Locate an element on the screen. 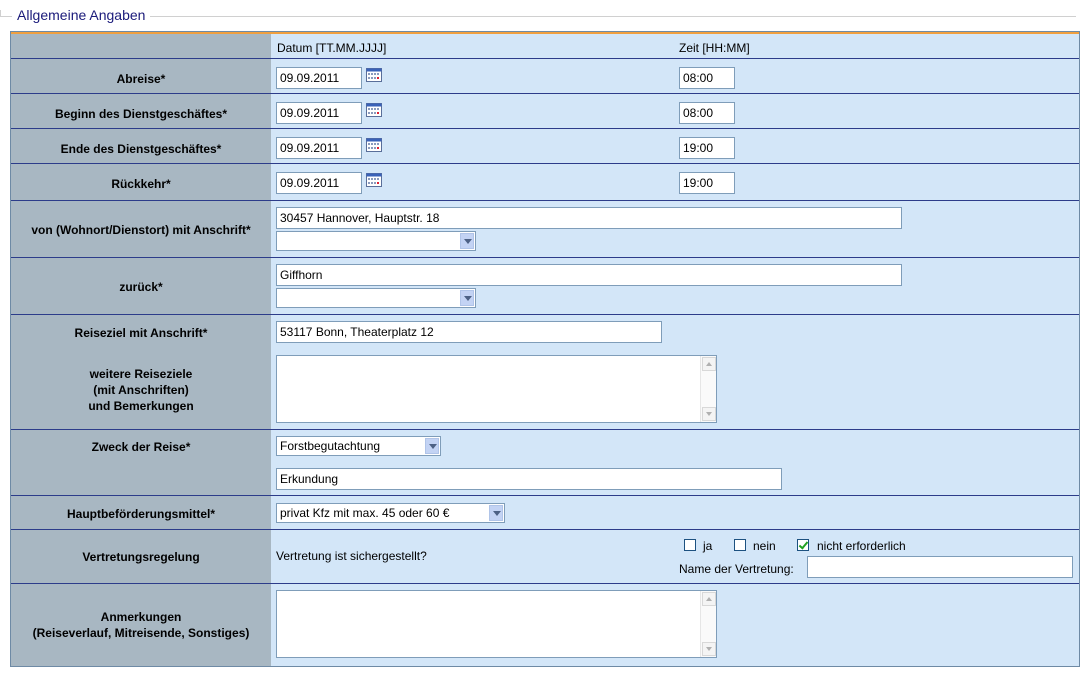  beginn-date-input: 09.09.2011 is located at coordinates (319, 113).